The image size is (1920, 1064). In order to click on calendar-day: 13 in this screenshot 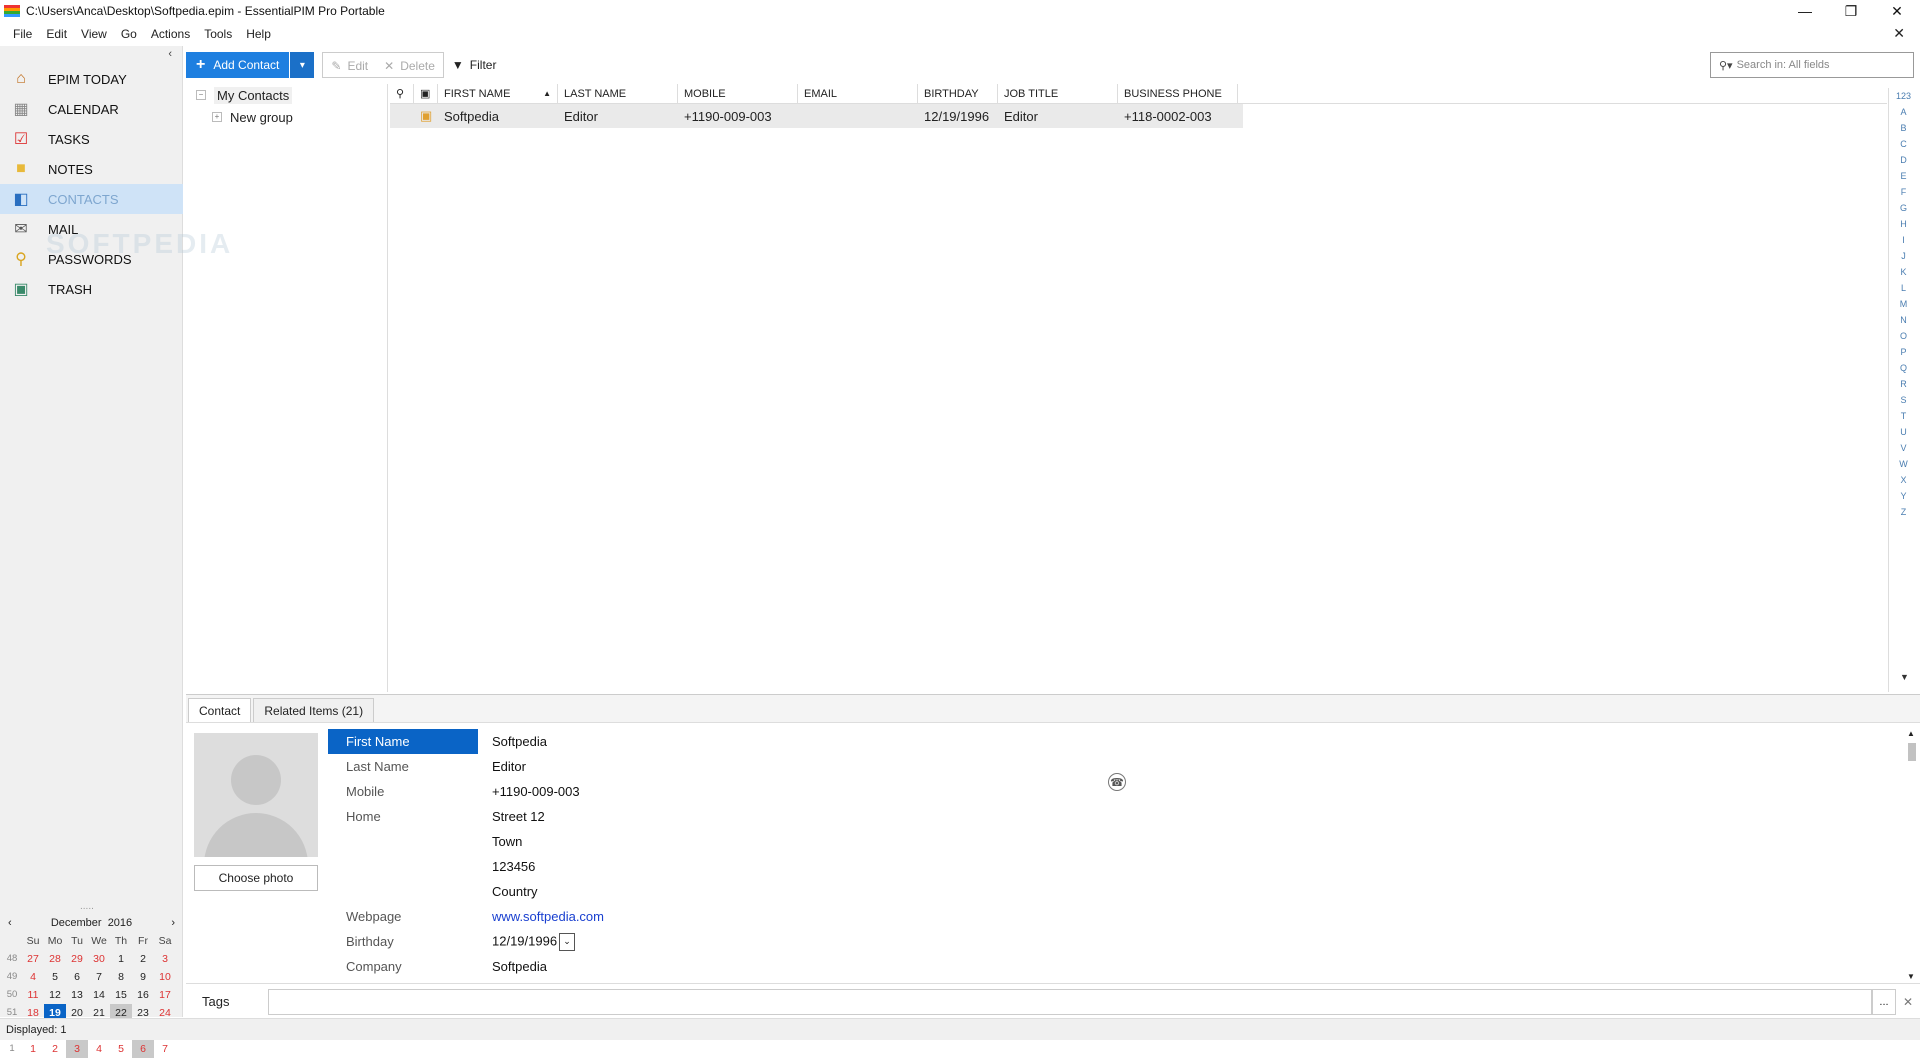, I will do `click(77, 995)`.